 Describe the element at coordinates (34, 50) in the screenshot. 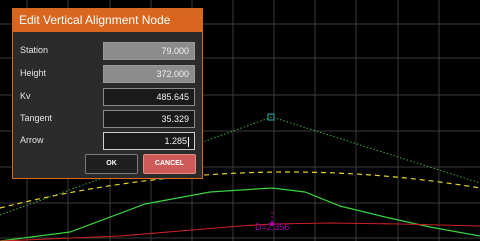

I see `station-label: Station` at that location.